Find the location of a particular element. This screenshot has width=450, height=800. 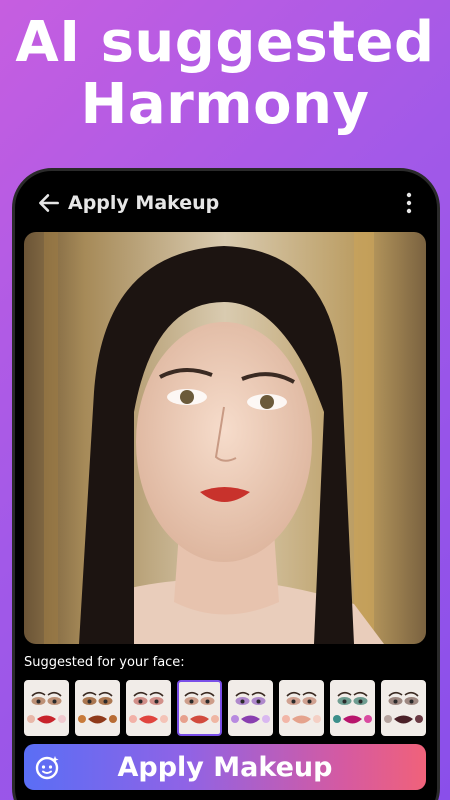

arrow-left-icon is located at coordinates (49, 203).